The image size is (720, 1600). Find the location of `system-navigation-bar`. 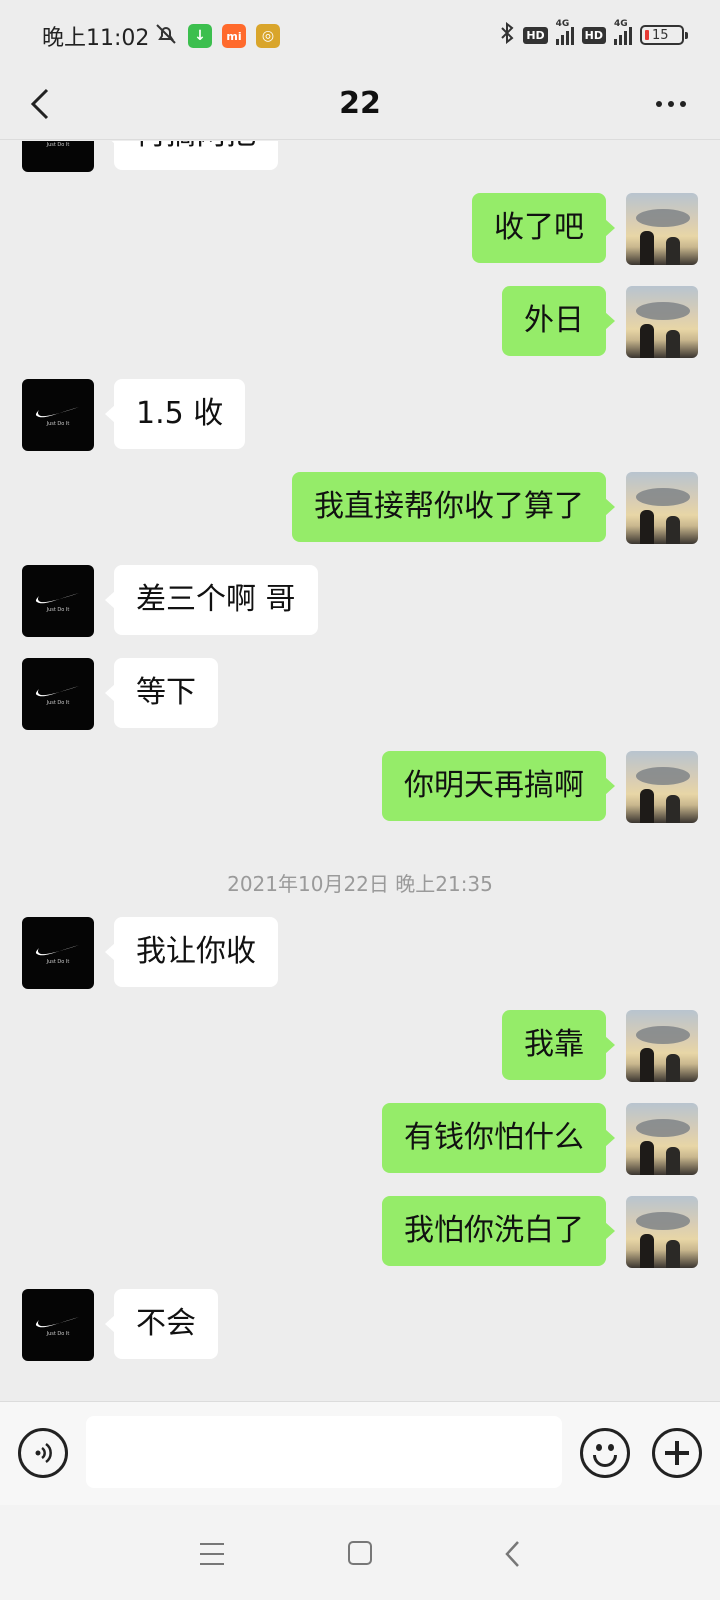

system-navigation-bar is located at coordinates (360, 1552).